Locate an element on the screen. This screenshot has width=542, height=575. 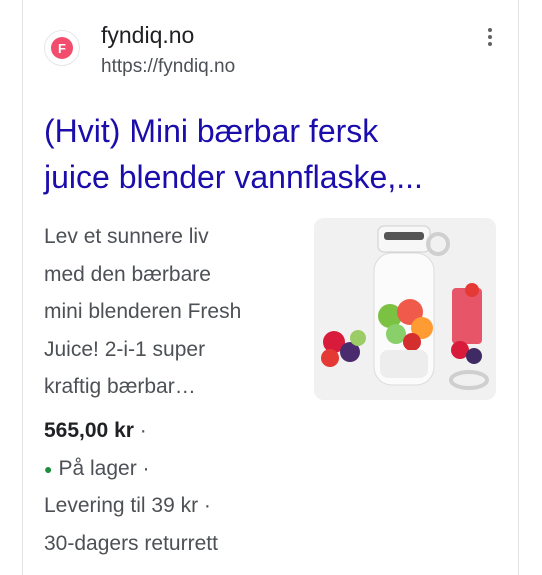
returns-info: 30-dagers returrett is located at coordinates (131, 543).